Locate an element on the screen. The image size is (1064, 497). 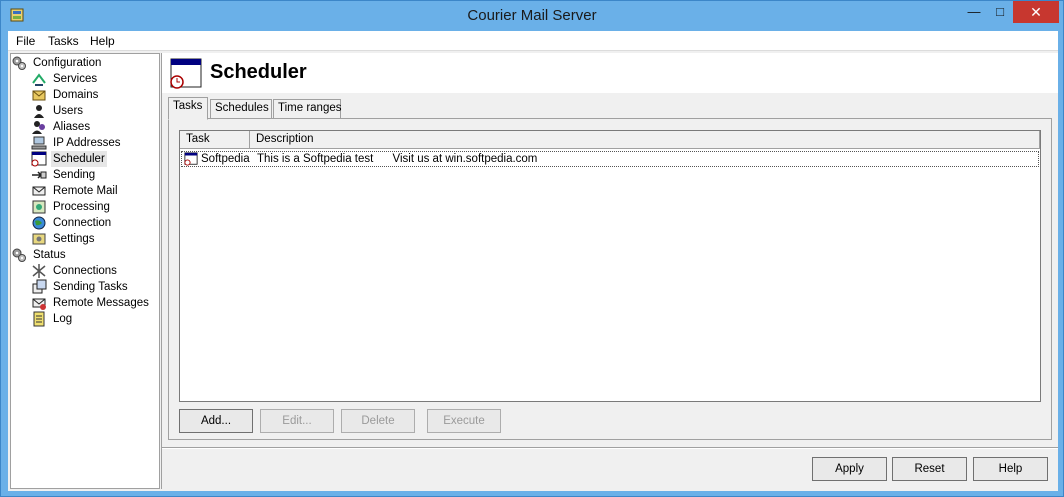
panel-header: Scheduler is located at coordinates (610, 73).